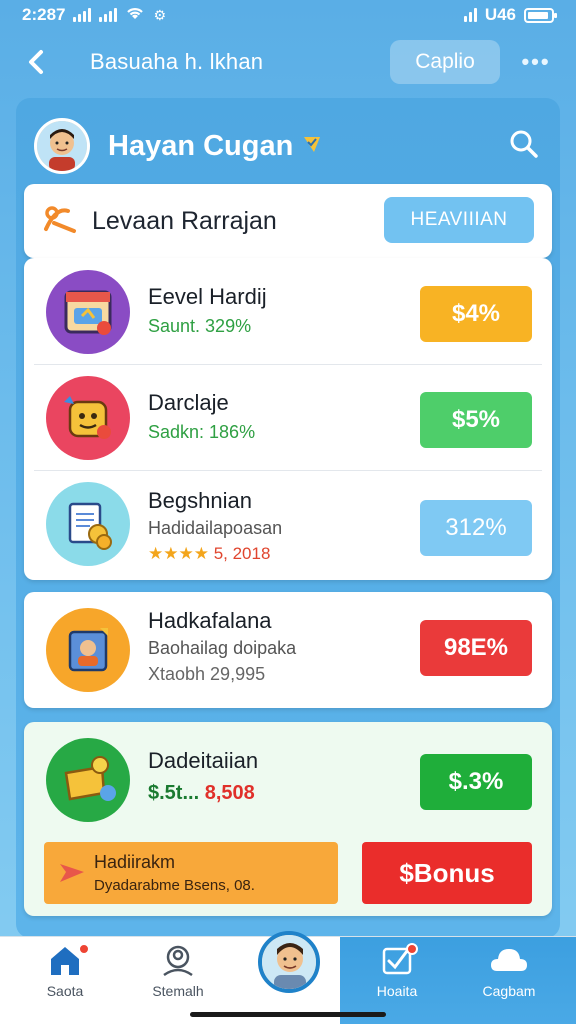  I want to click on wifi-icon, so click(135, 15).